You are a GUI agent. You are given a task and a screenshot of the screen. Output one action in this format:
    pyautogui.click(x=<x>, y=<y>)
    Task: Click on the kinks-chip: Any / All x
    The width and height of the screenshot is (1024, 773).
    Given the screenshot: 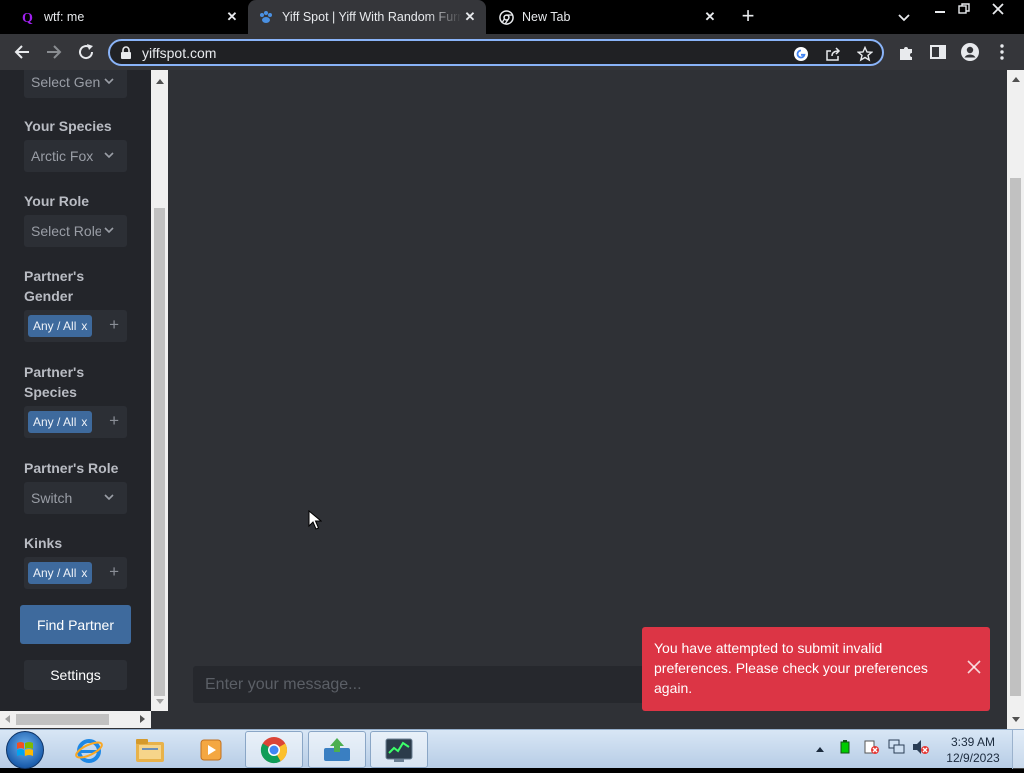 What is the action you would take?
    pyautogui.click(x=60, y=573)
    